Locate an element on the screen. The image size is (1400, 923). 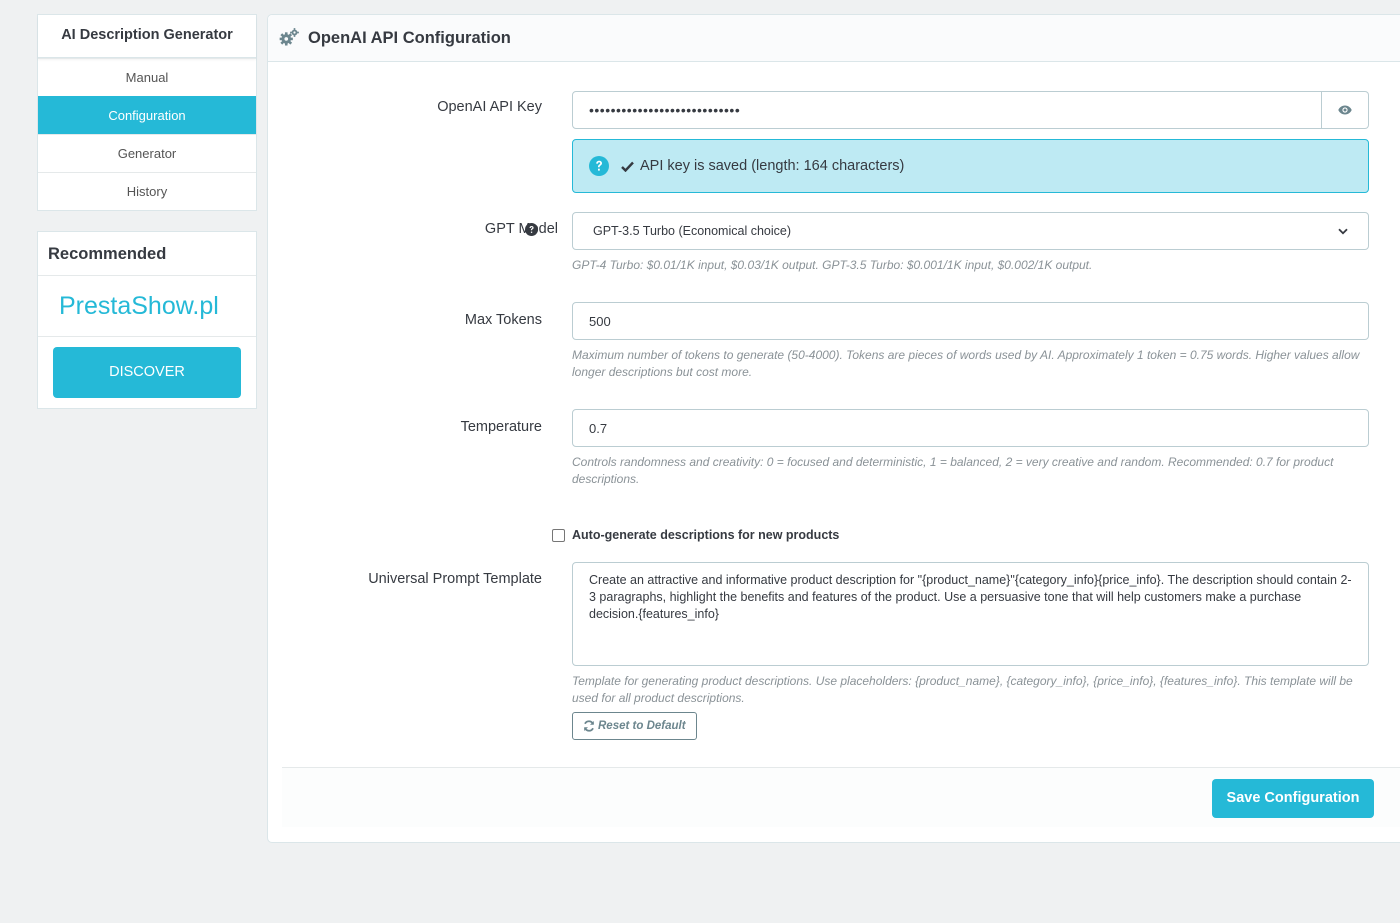
max-tokens-input: 500 is located at coordinates (970, 321).